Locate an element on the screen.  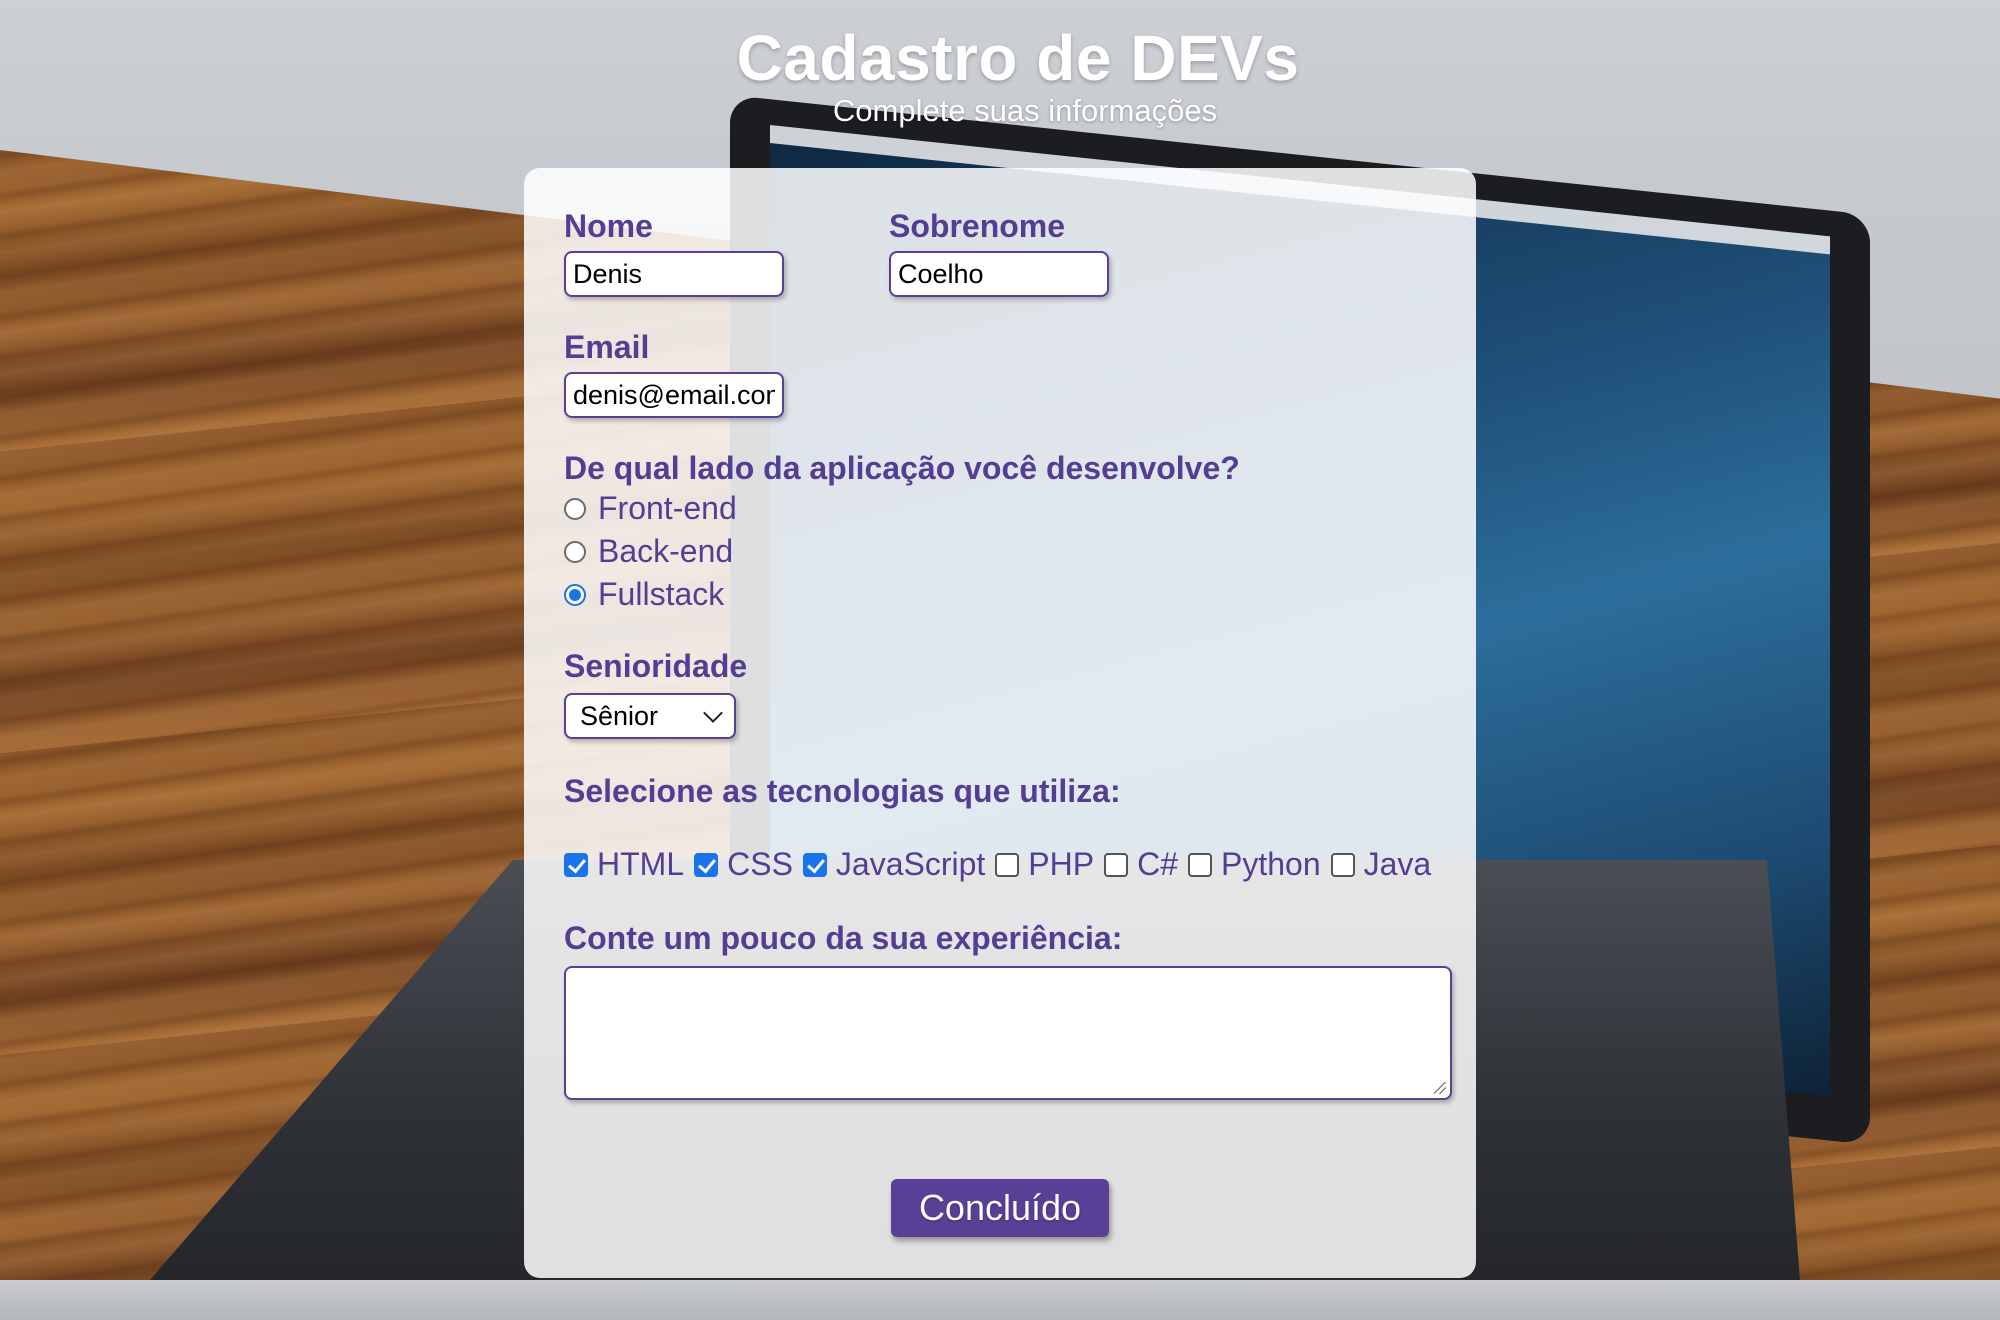
checkbox-python: Python is located at coordinates (1254, 864).